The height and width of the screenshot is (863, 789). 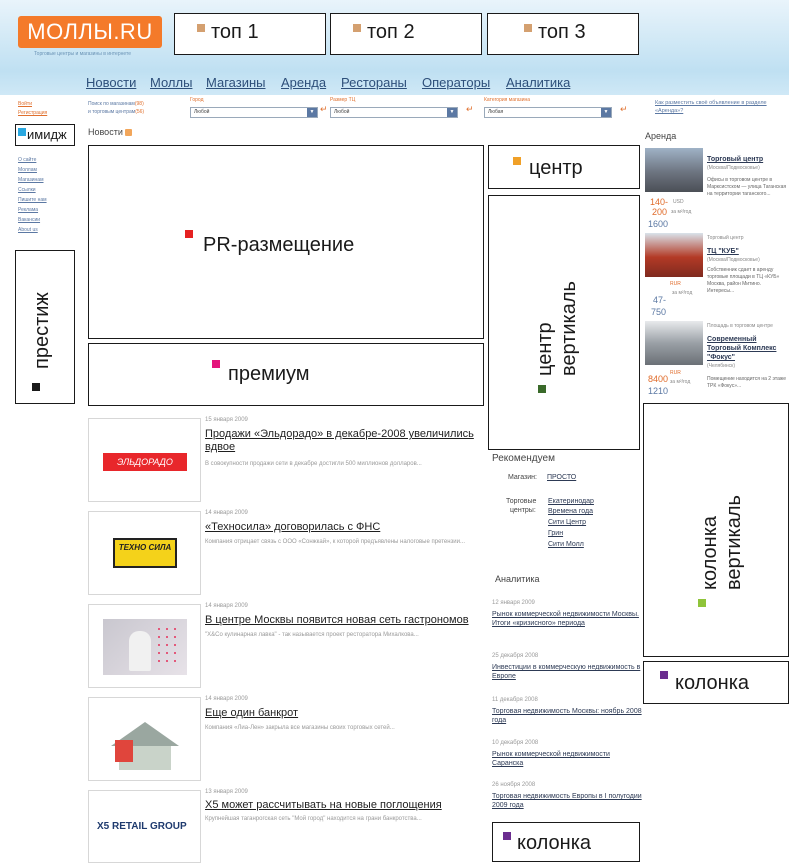 I want to click on nav-analytics: Аналитика, so click(x=538, y=82).